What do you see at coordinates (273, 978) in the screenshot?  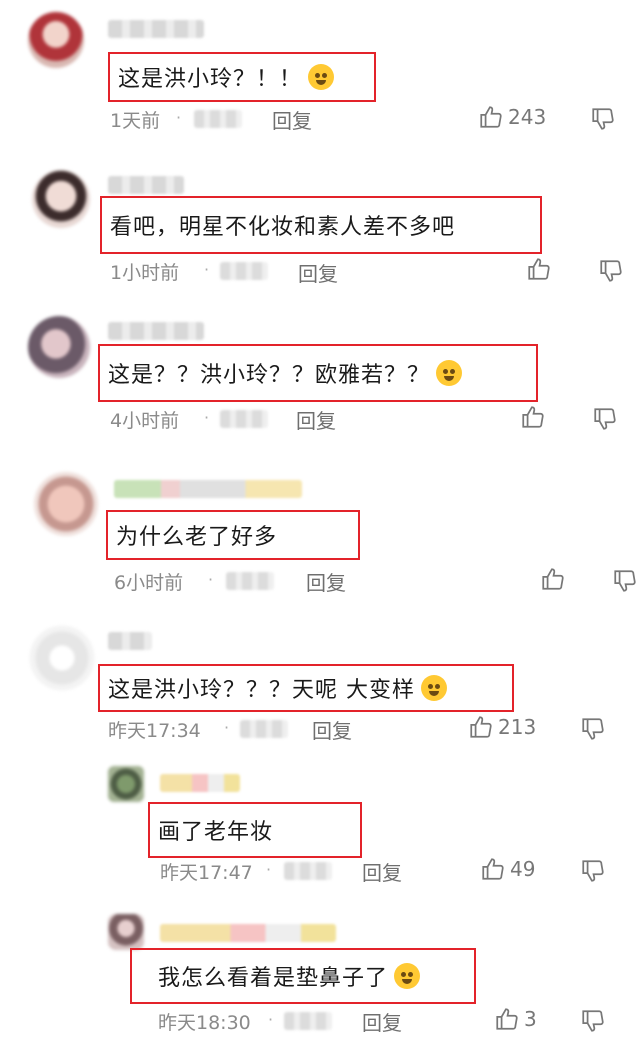 I see `comment-text: 我怎么看着是垫鼻子了` at bounding box center [273, 978].